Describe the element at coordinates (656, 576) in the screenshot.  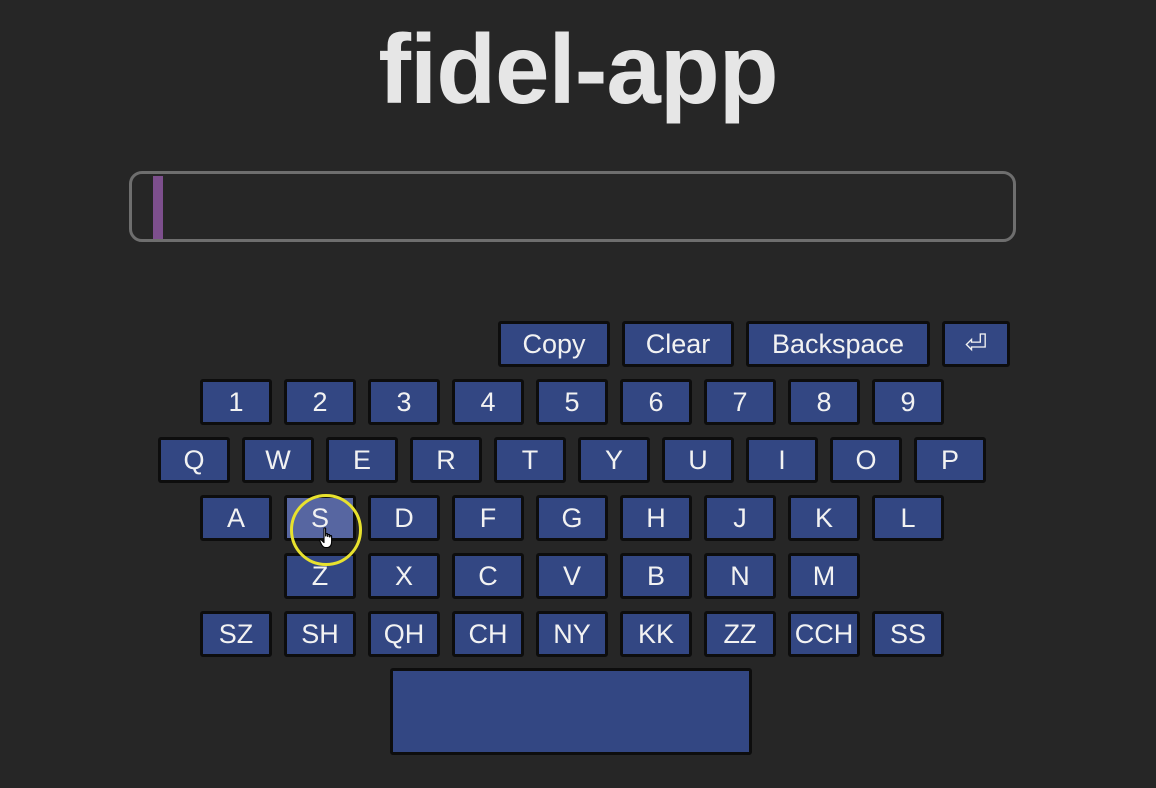
I see `key-b: B` at that location.